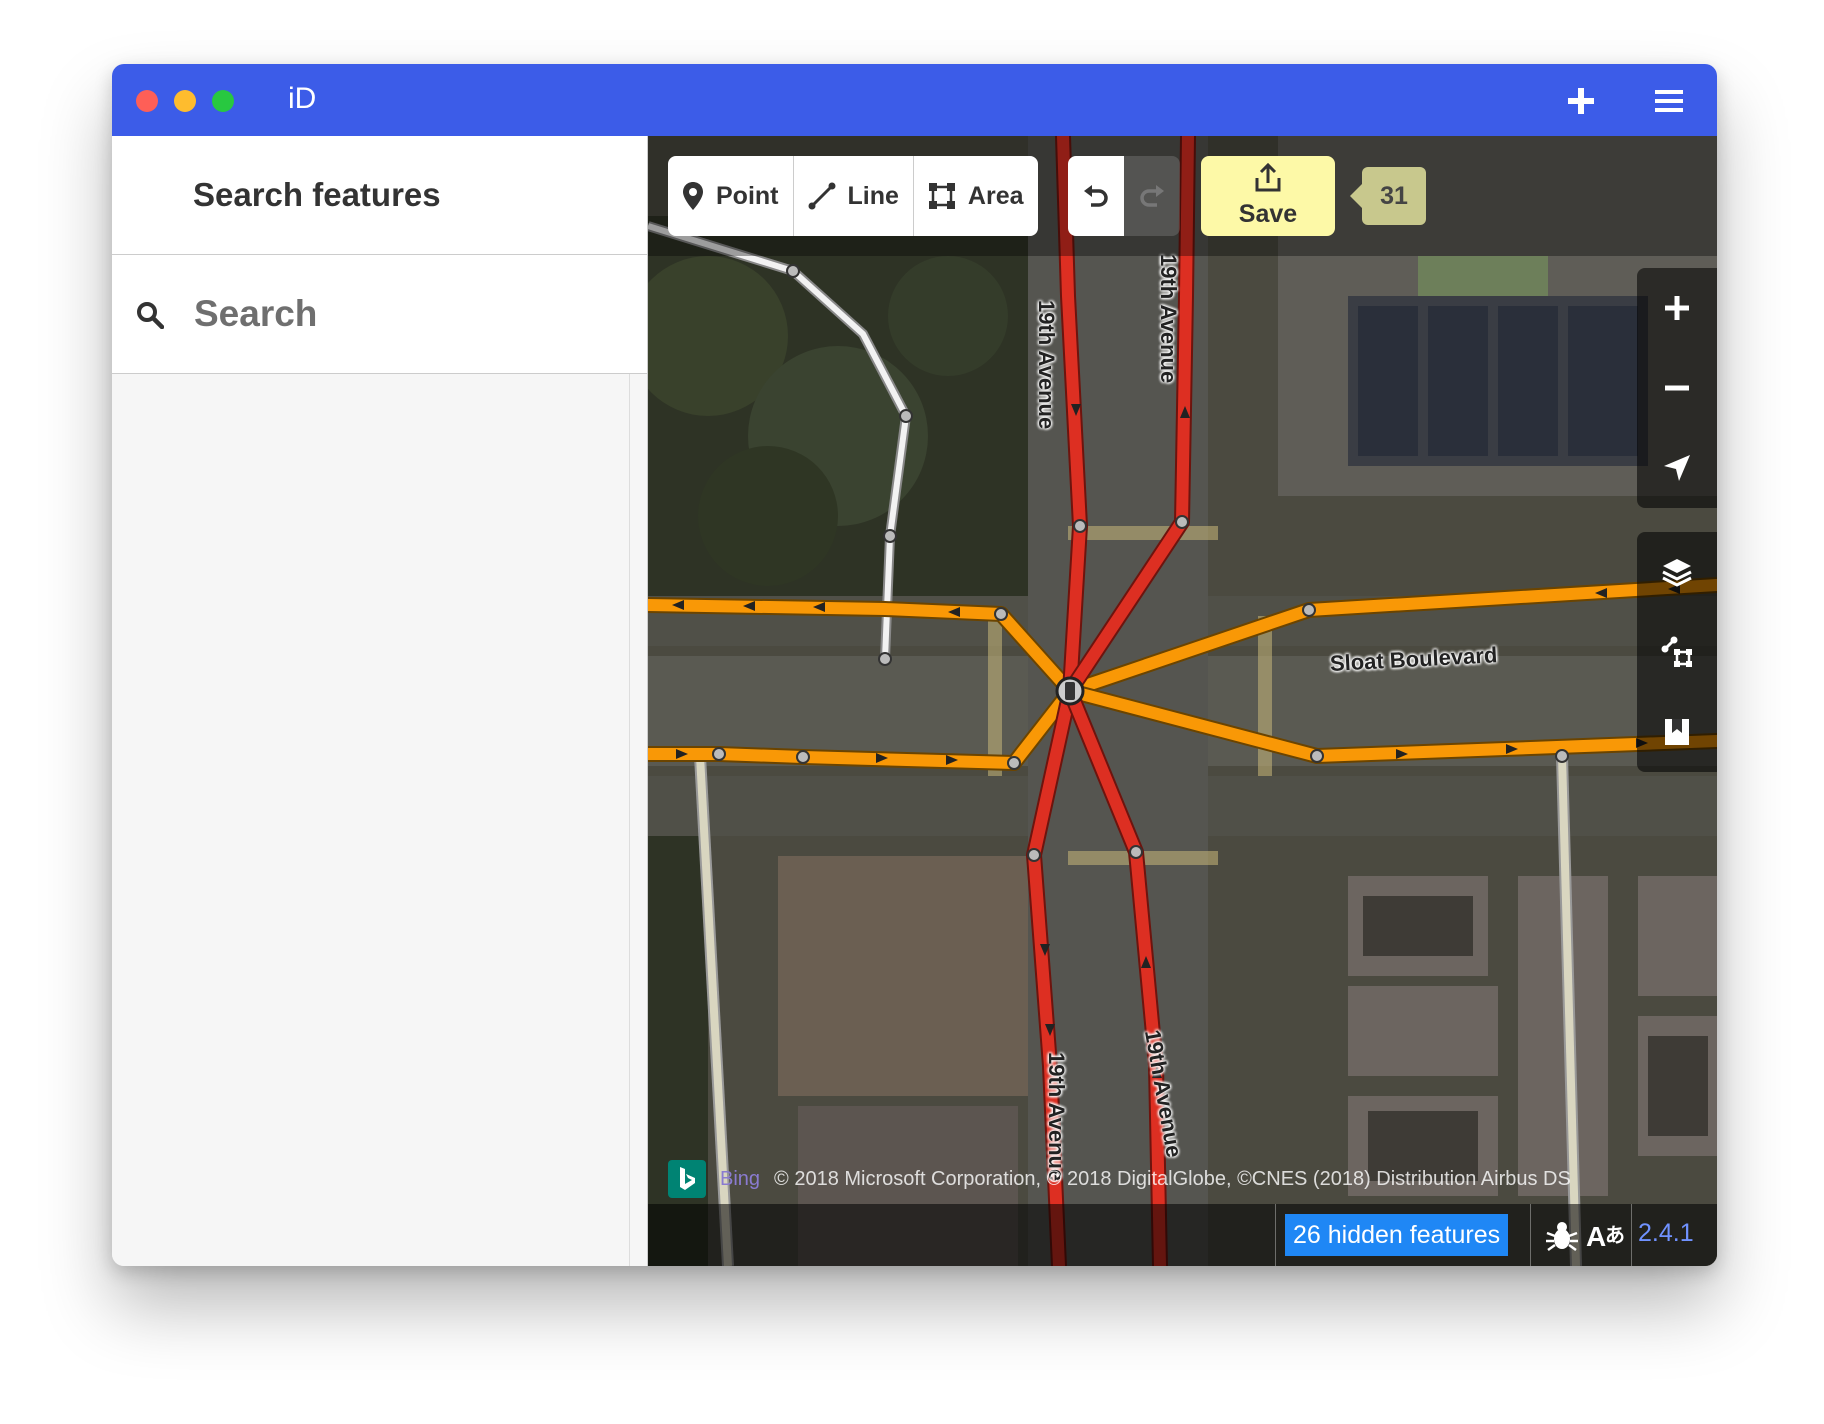 Image resolution: width=1824 pixels, height=1424 pixels. I want to click on app-title: iD, so click(302, 98).